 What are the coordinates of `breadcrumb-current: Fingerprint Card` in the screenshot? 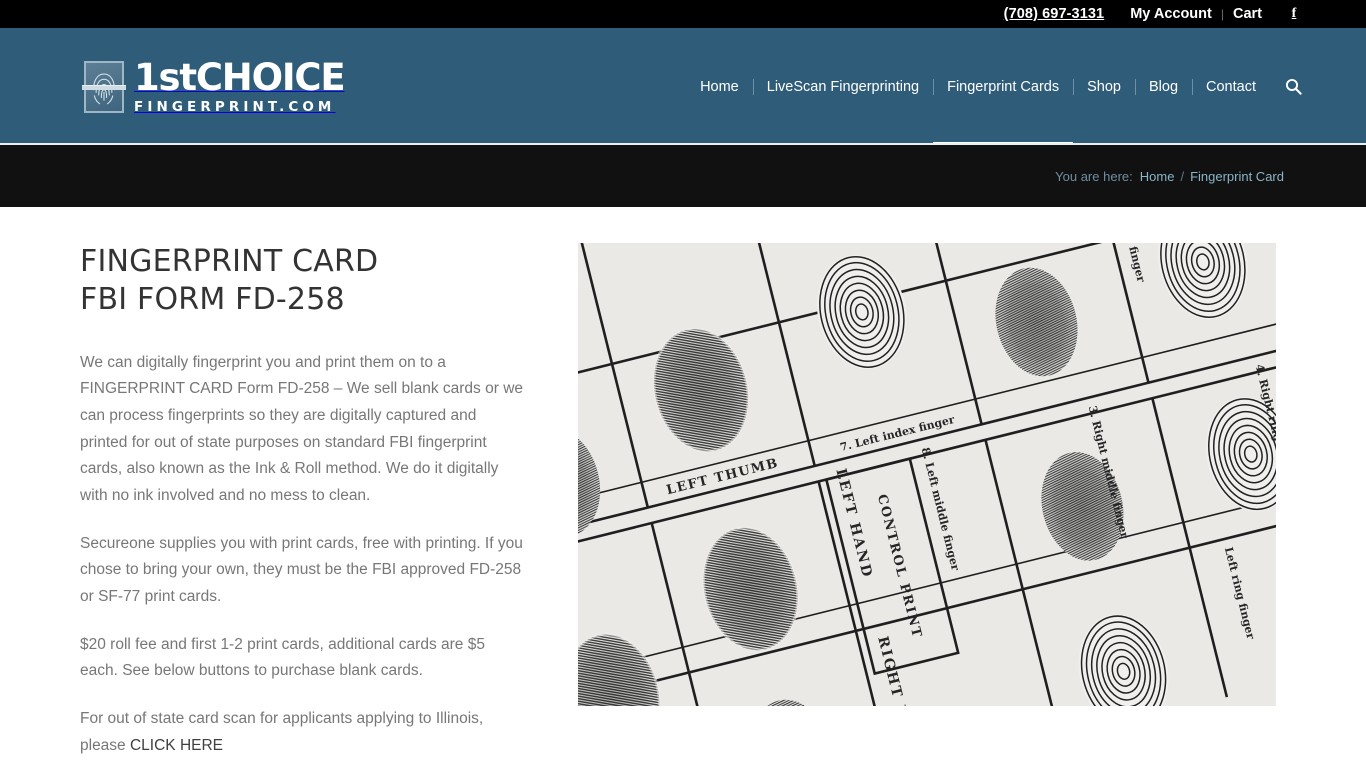 It's located at (1237, 176).